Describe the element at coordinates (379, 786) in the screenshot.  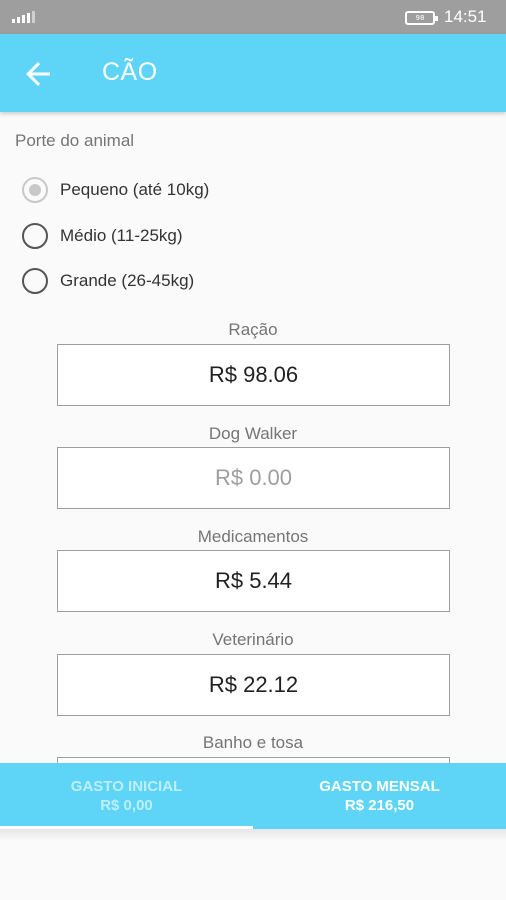
I see `tab-title: GASTO MENSAL` at that location.